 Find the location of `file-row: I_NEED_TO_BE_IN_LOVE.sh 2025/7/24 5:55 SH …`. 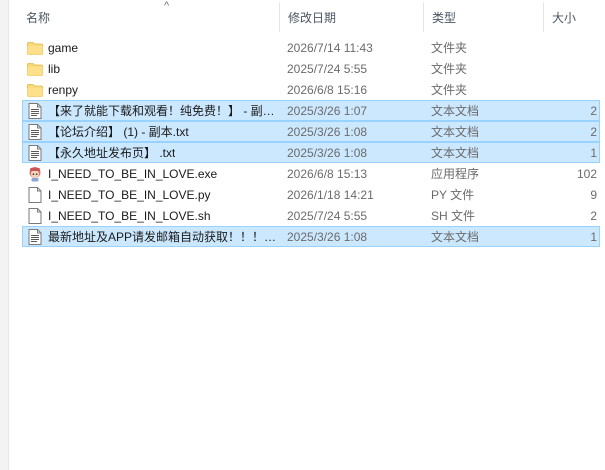

file-row: I_NEED_TO_BE_IN_LOVE.sh 2025/7/24 5:55 SH … is located at coordinates (311, 215).